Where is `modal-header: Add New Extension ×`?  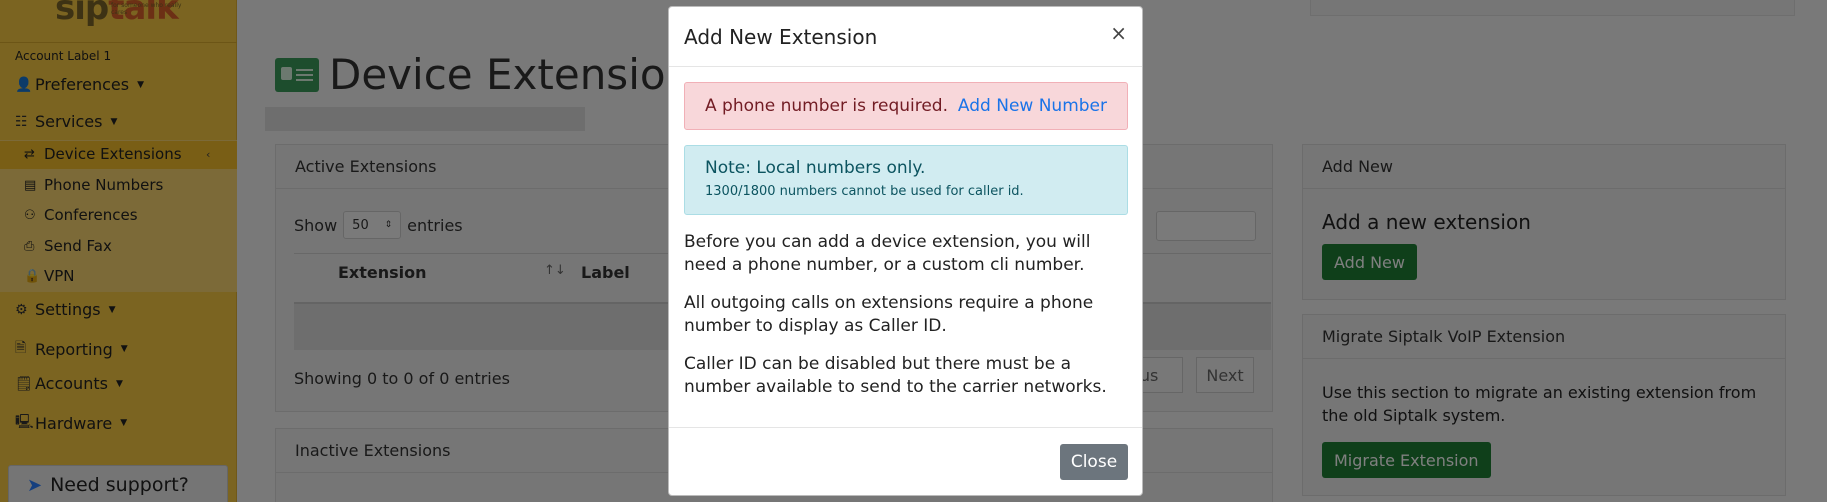 modal-header: Add New Extension × is located at coordinates (905, 37).